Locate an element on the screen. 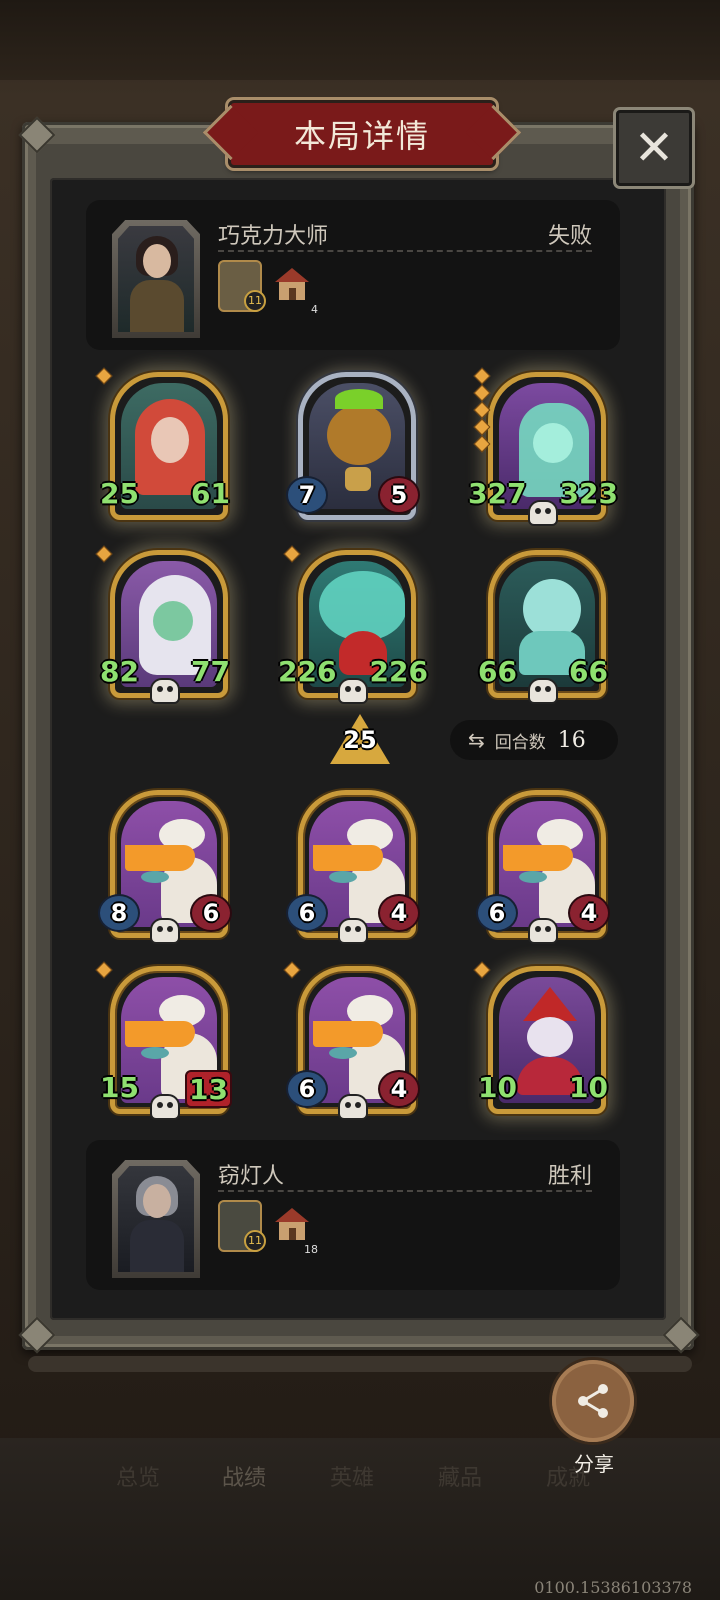  unit-attack: 82 is located at coordinates (119, 671).